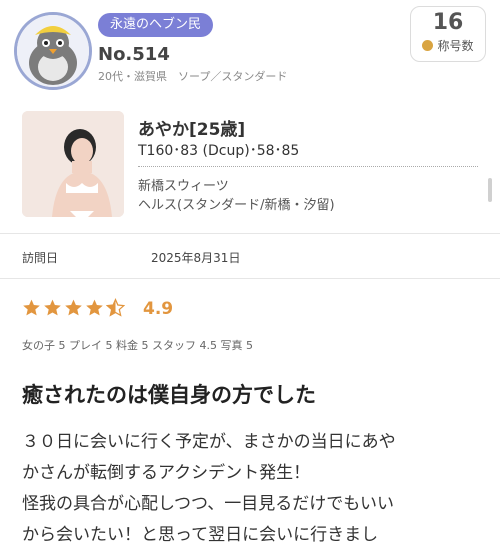 The image size is (500, 558). Describe the element at coordinates (196, 258) in the screenshot. I see `visit-date: 2025年8月31日` at that location.